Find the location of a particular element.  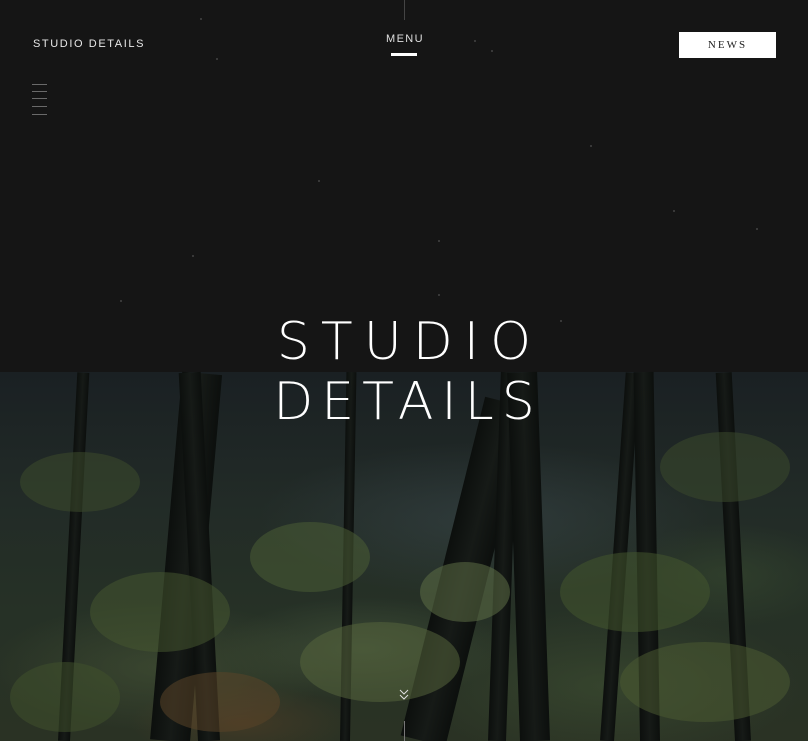

news-button: NEWS is located at coordinates (727, 45).